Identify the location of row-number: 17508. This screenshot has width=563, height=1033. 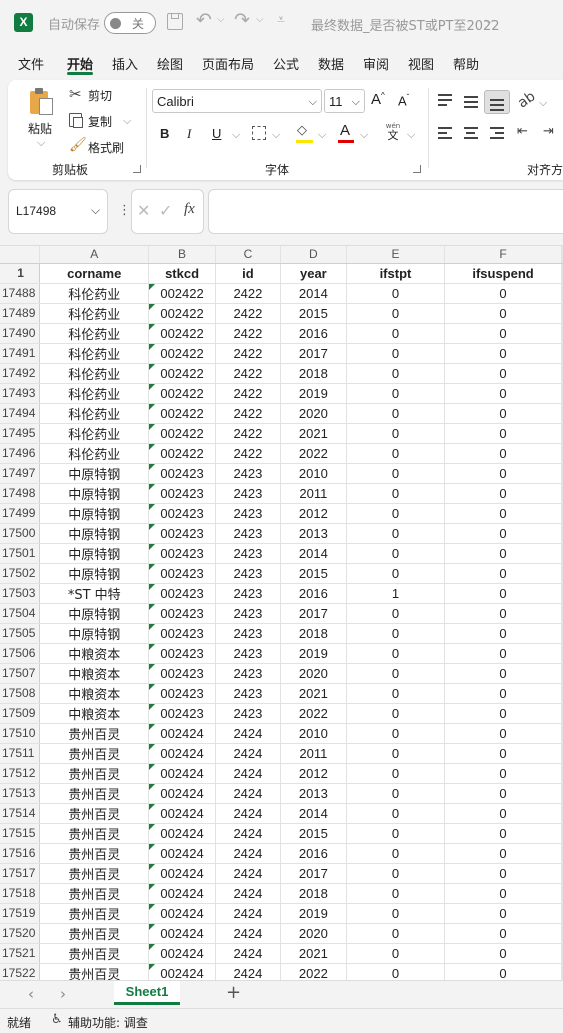
(20, 693).